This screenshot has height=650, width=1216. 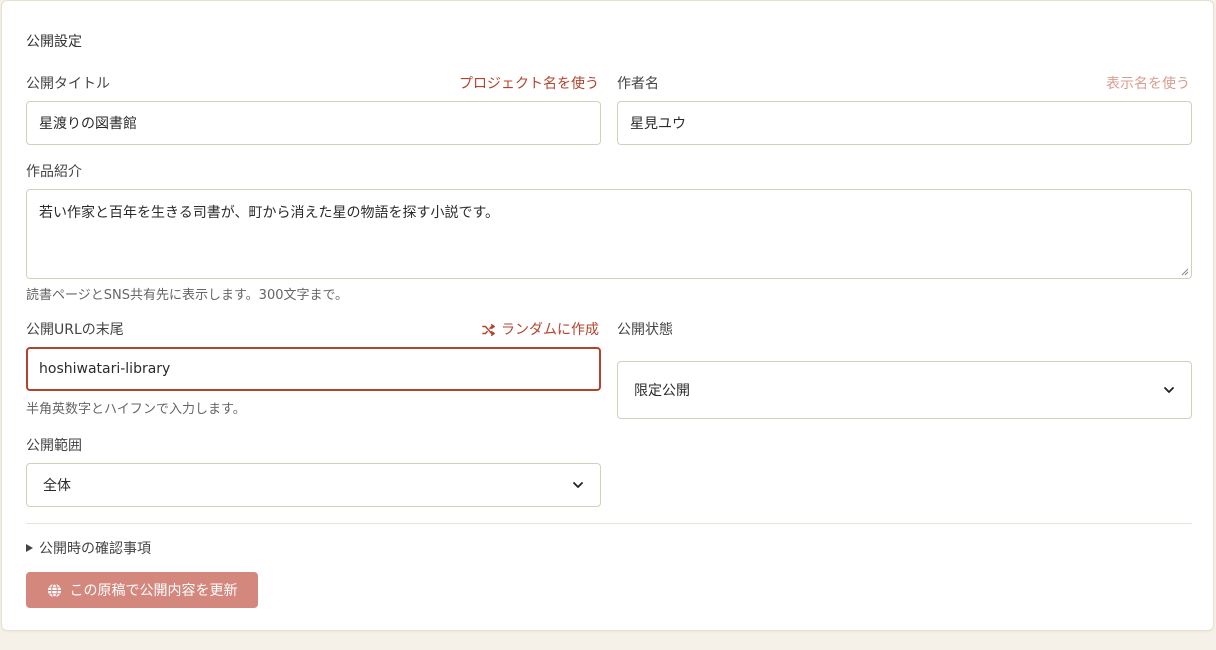 I want to click on update-publish-label: この原稿で公開内容を更新, so click(x=153, y=591).